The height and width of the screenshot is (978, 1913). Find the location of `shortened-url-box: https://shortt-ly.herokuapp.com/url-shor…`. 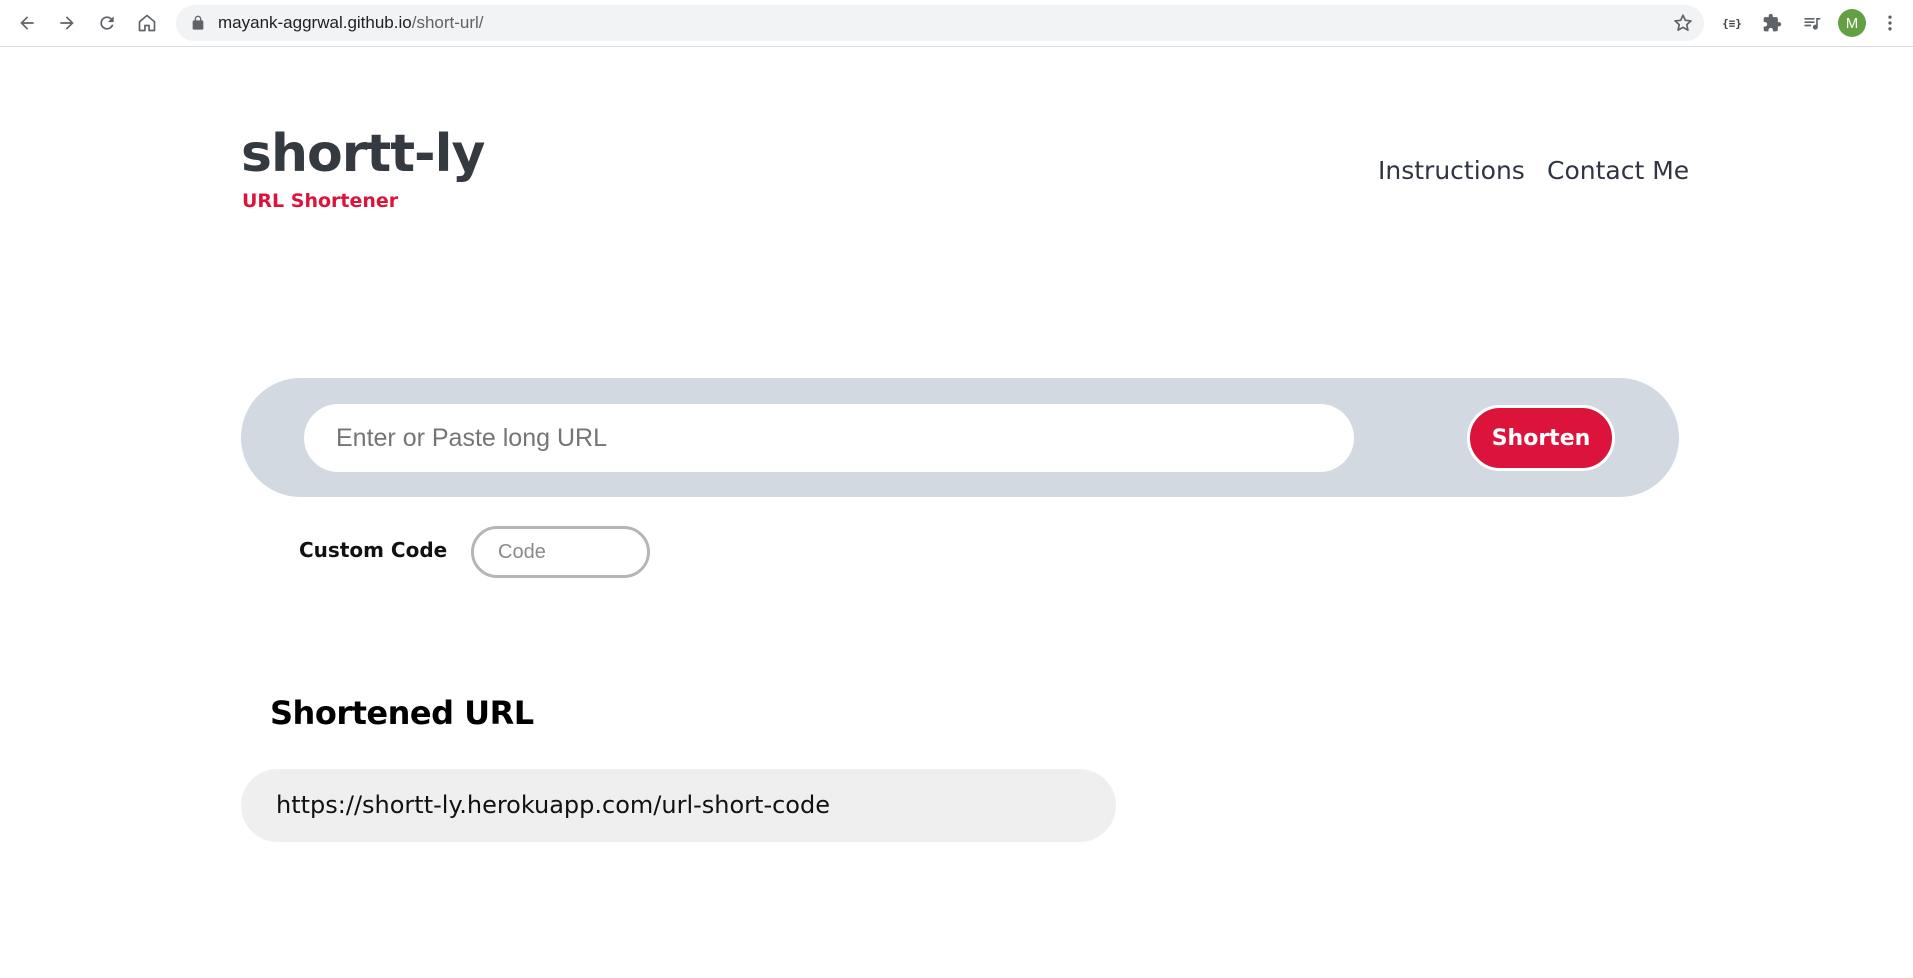

shortened-url-box: https://shortt-ly.herokuapp.com/url-shor… is located at coordinates (678, 805).